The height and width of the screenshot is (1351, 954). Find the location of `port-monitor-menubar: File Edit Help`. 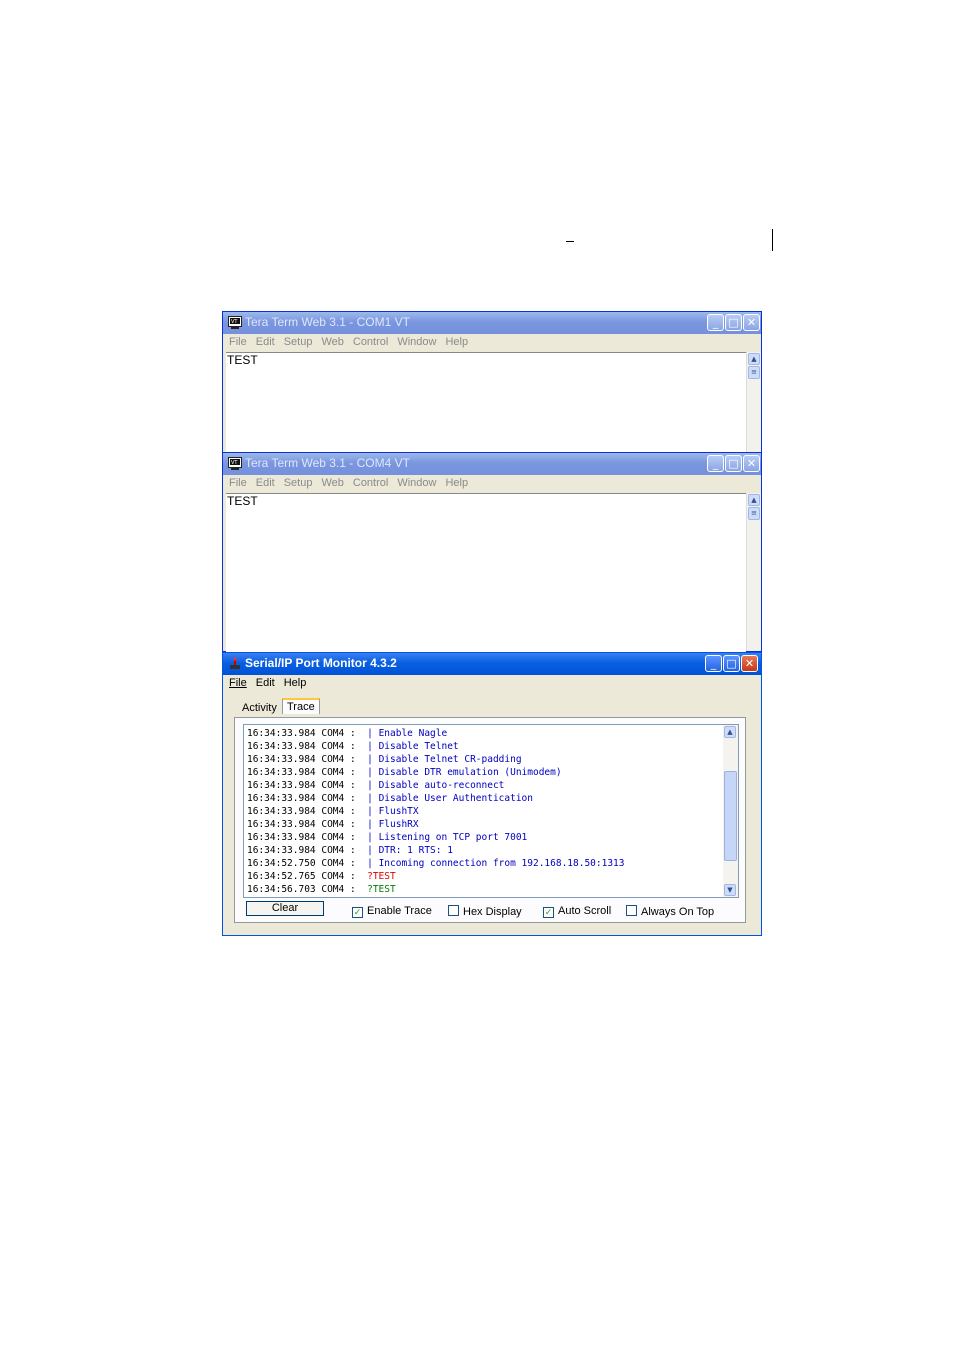

port-monitor-menubar: File Edit Help is located at coordinates (492, 684).